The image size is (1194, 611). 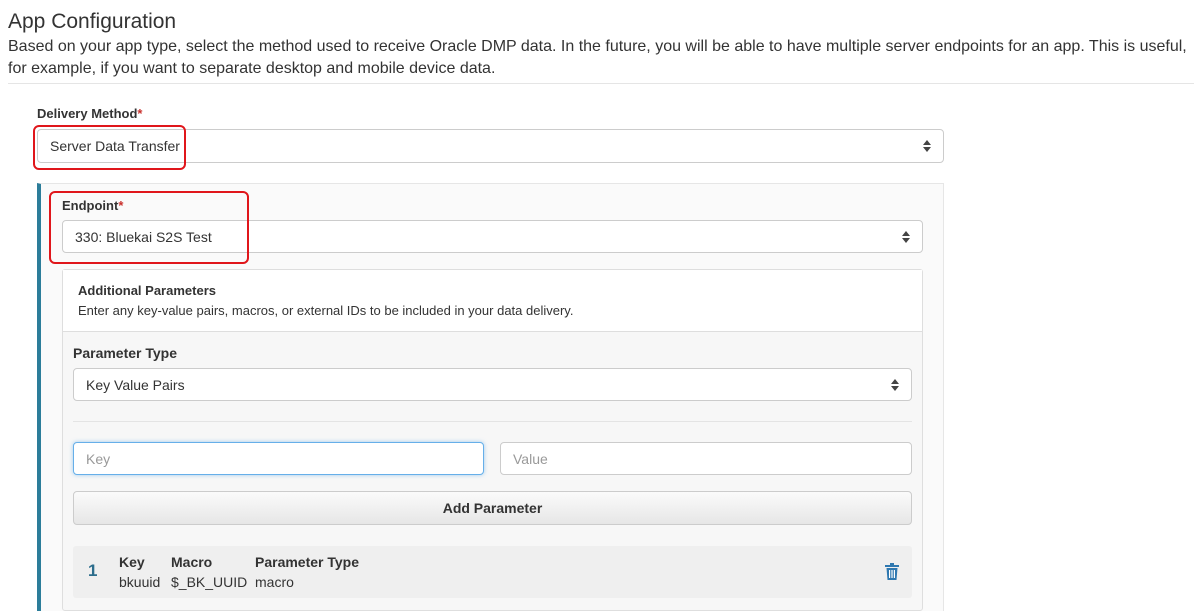 What do you see at coordinates (109, 147) in the screenshot?
I see `delivery-method-highlight` at bounding box center [109, 147].